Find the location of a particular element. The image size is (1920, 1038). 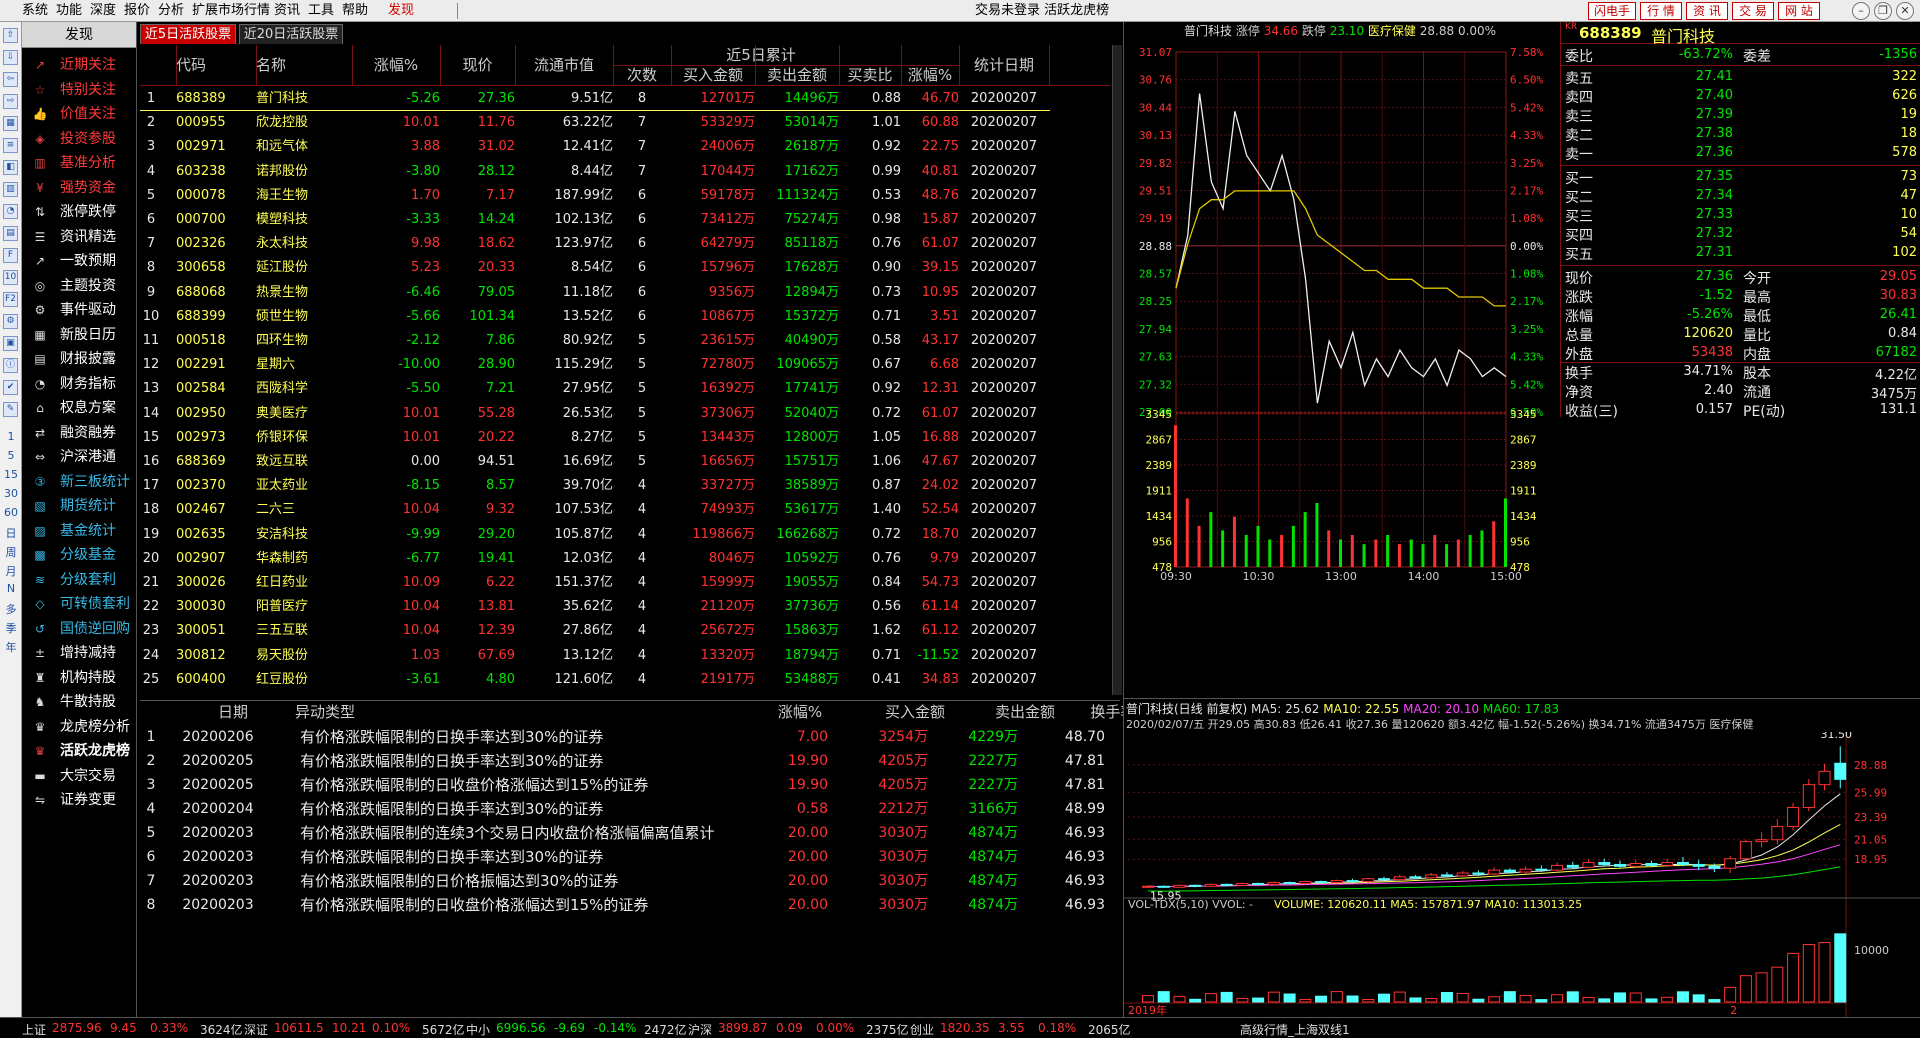

col-header-2: 涨幅% is located at coordinates (396, 65).